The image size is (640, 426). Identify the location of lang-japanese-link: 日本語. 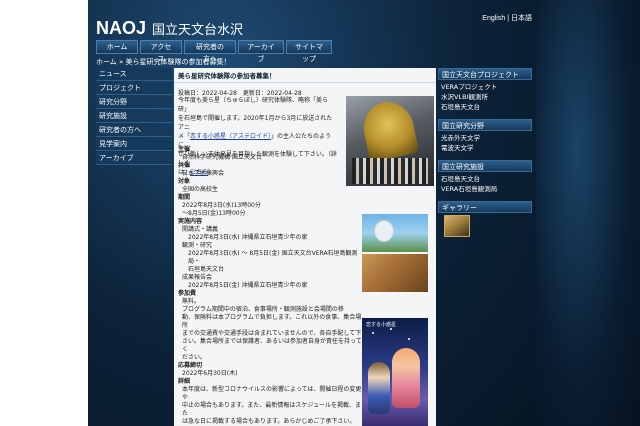
(521, 18).